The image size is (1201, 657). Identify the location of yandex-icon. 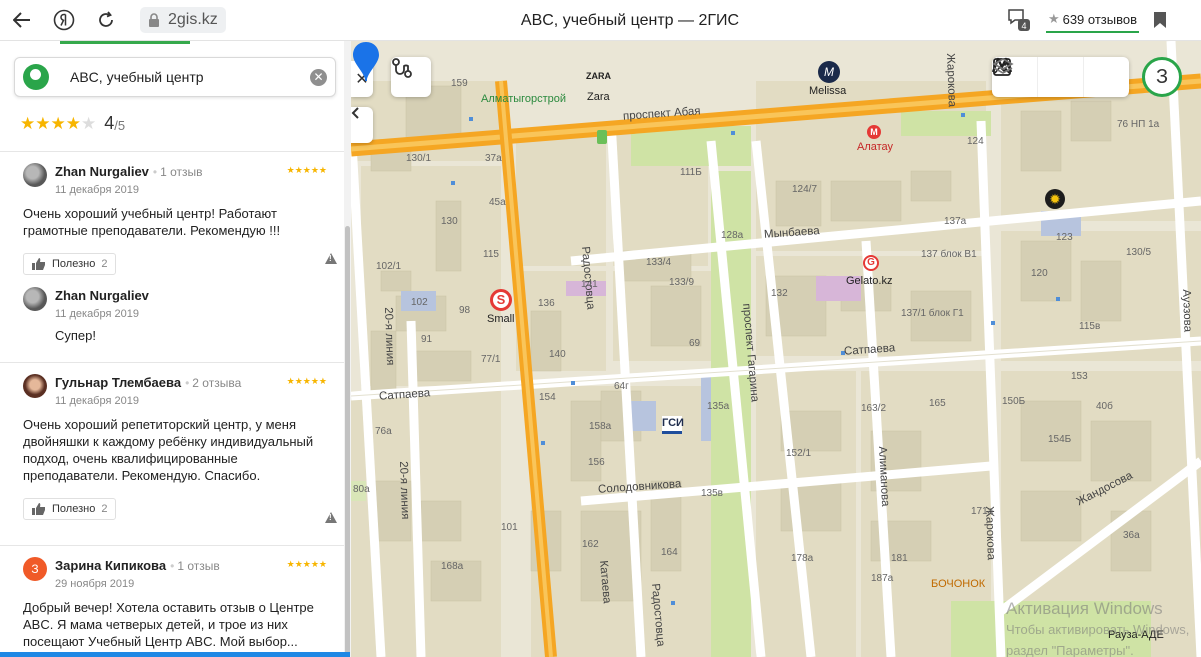
(64, 20).